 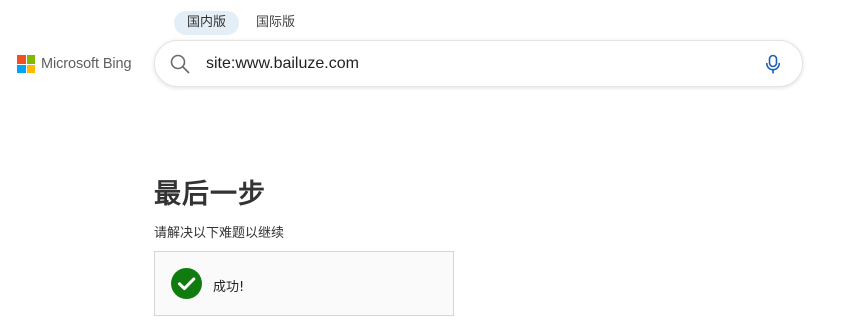 I want to click on microsoft-logo-icon, so click(x=26, y=64).